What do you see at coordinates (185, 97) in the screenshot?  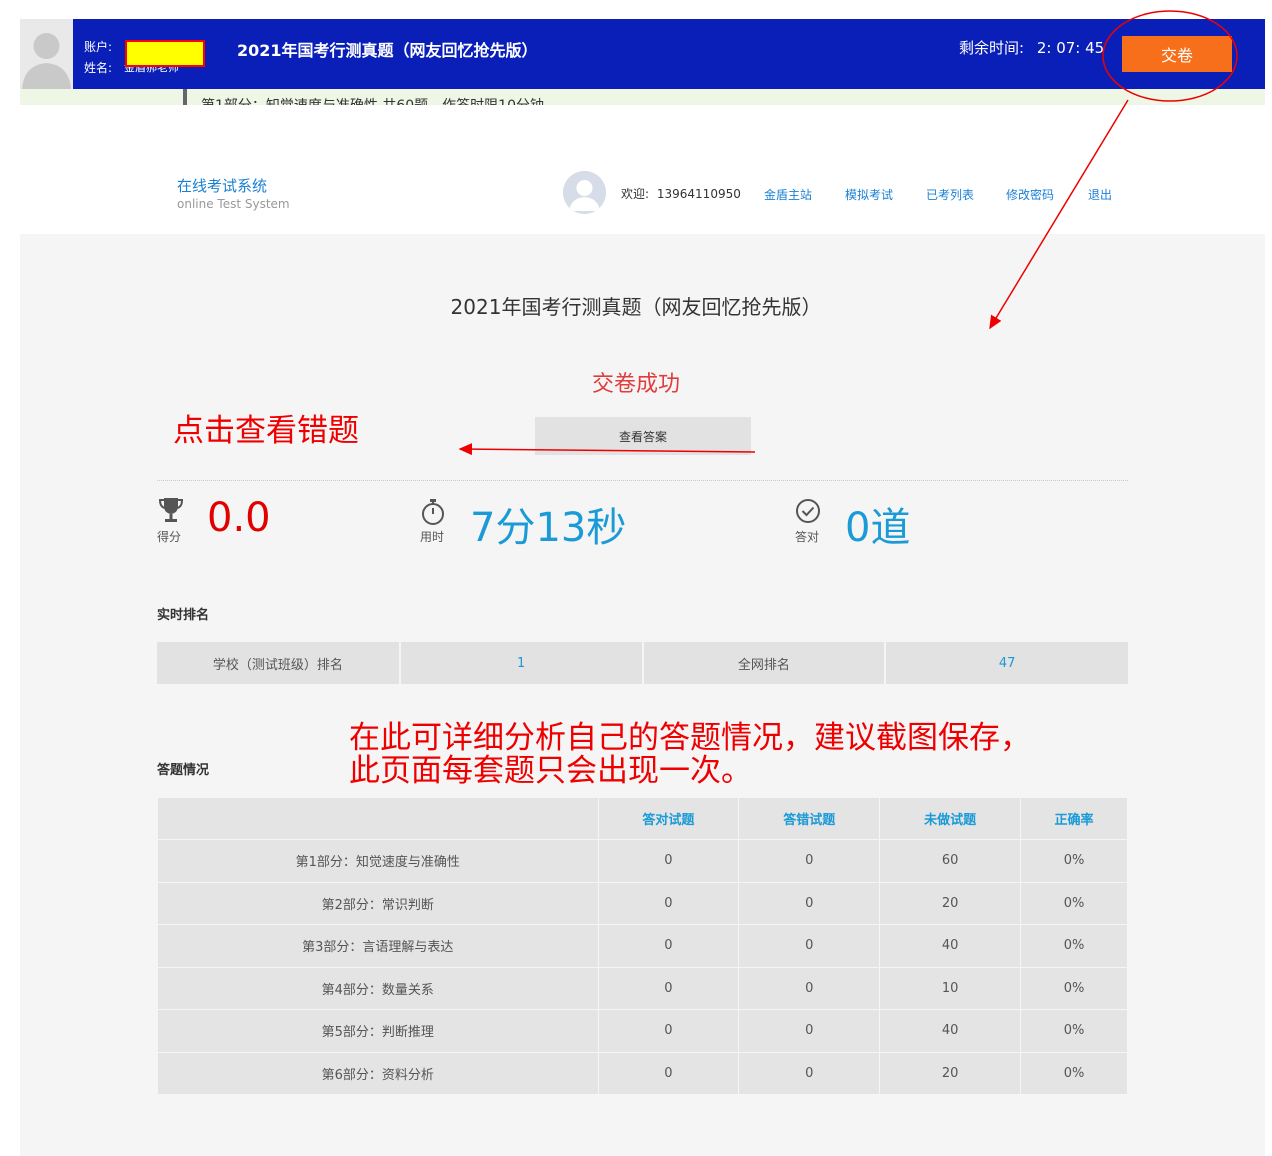 I see `section-strip-marker` at bounding box center [185, 97].